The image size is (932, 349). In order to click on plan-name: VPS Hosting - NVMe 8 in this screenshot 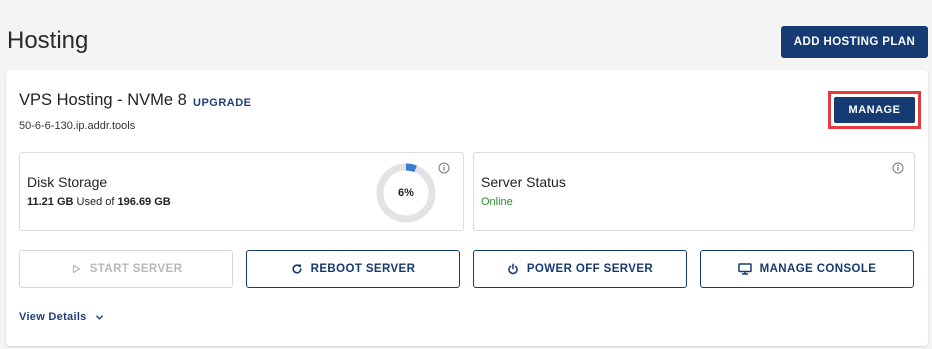, I will do `click(103, 100)`.